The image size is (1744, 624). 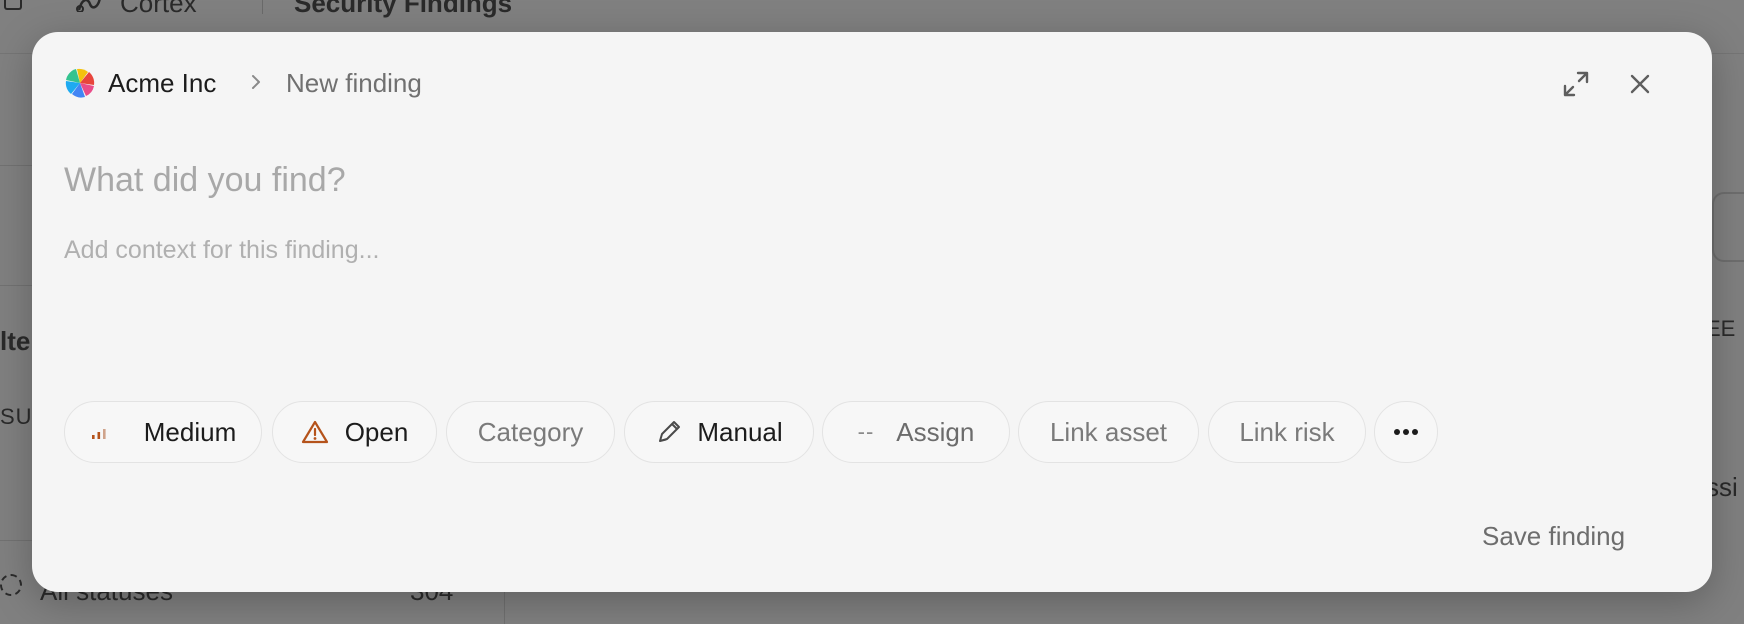 I want to click on more-horizontal-icon, so click(x=1406, y=432).